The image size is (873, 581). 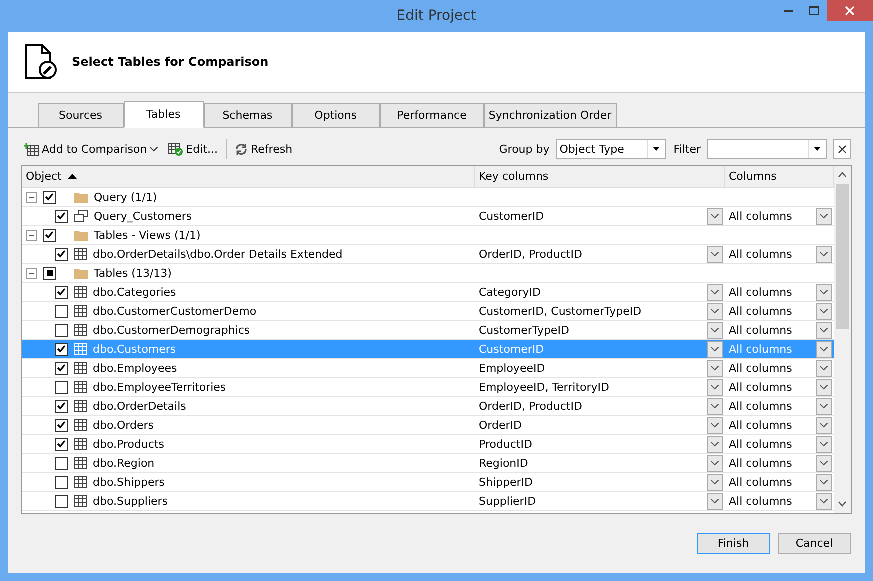 I want to click on dialog-button: Cancel, so click(x=814, y=543).